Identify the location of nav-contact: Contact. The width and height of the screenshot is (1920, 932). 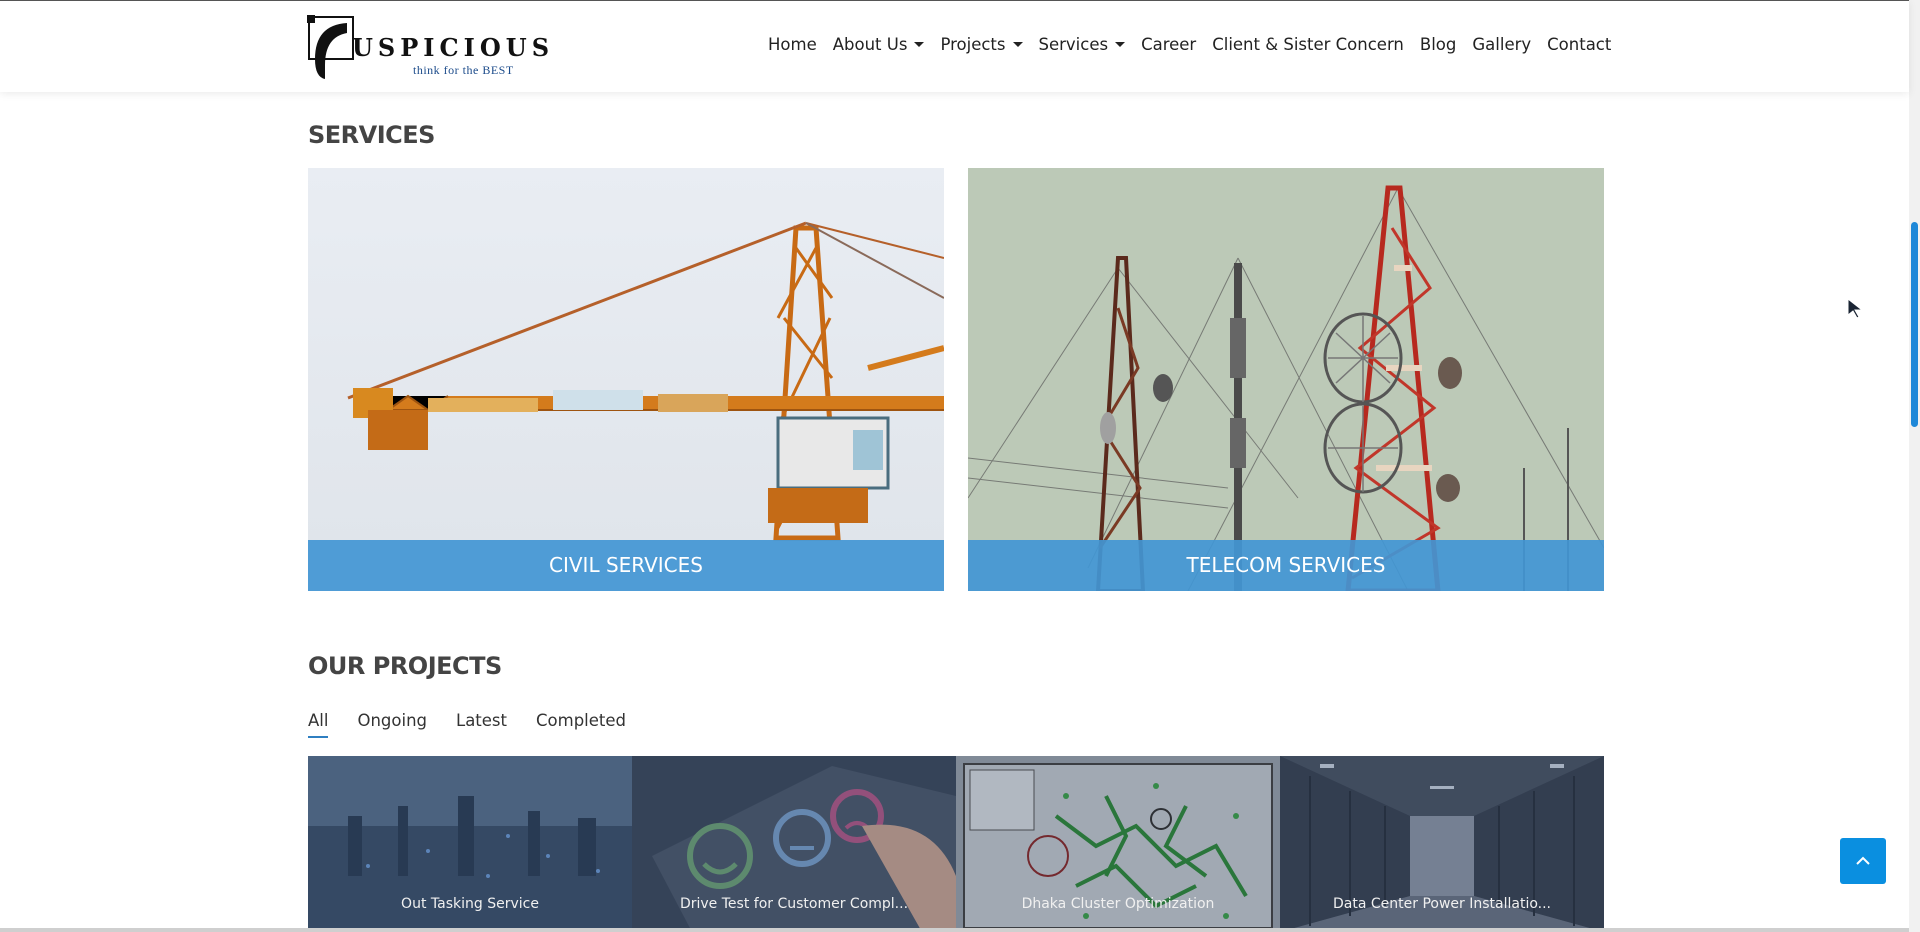
(1579, 44).